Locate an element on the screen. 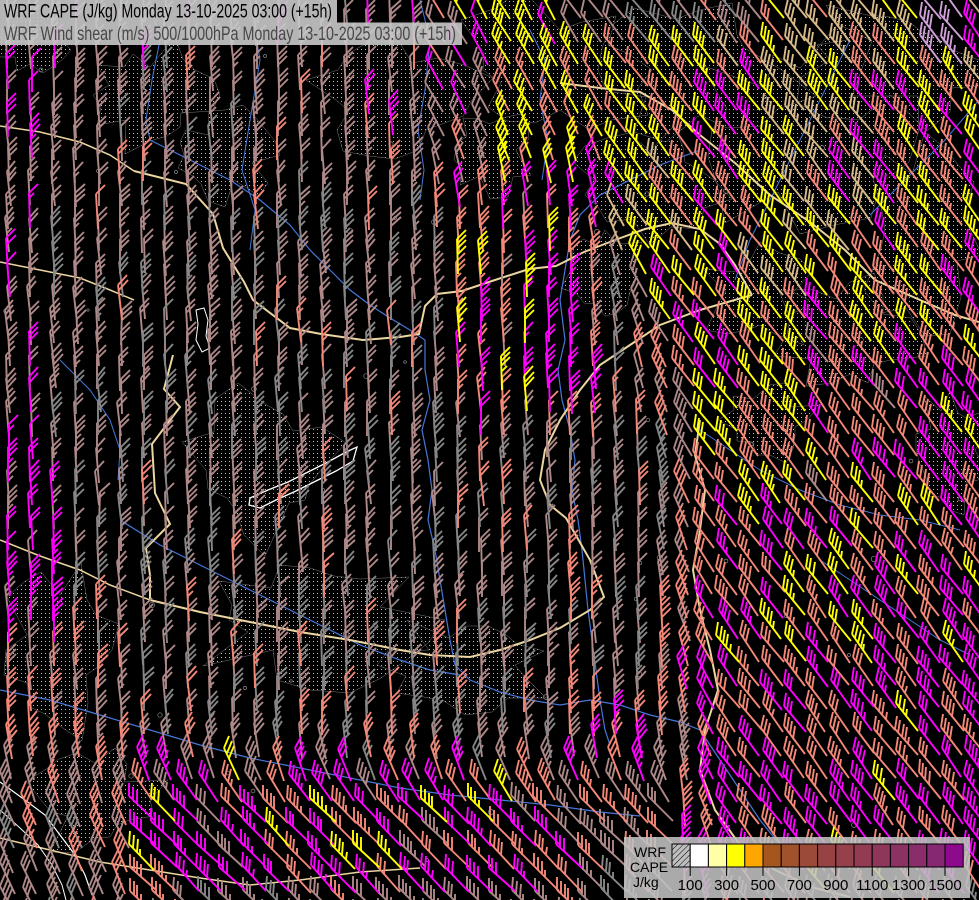 This screenshot has height=900, width=979. svg-text: 500 is located at coordinates (762, 885).